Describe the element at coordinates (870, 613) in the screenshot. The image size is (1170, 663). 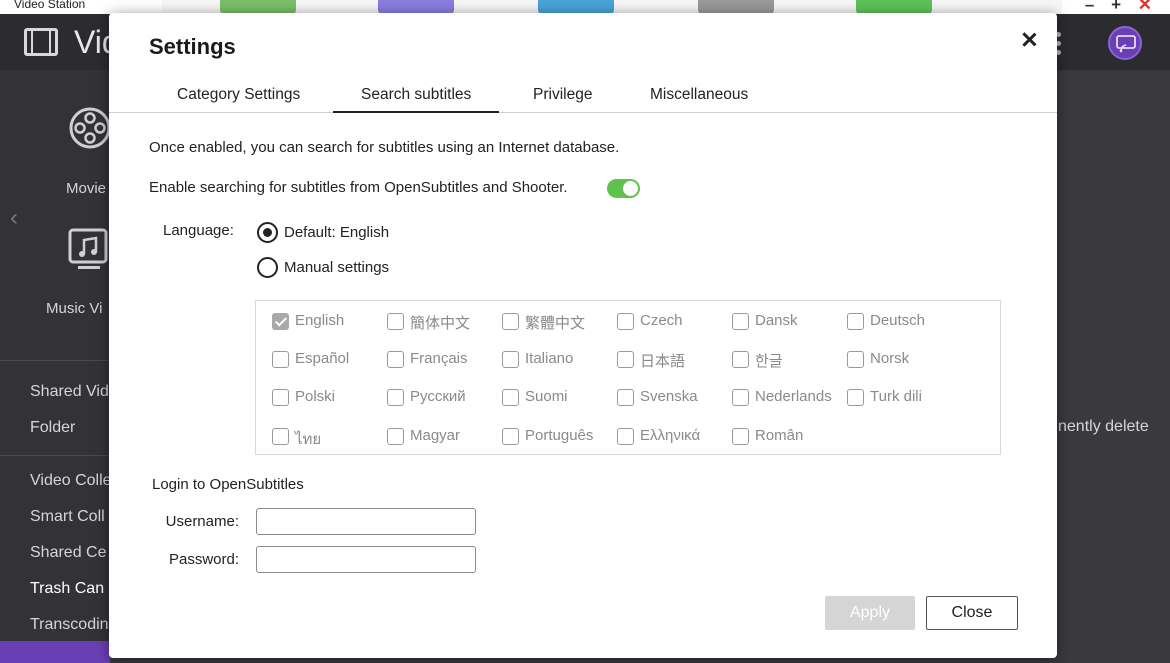
I see `apply-button: Apply` at that location.